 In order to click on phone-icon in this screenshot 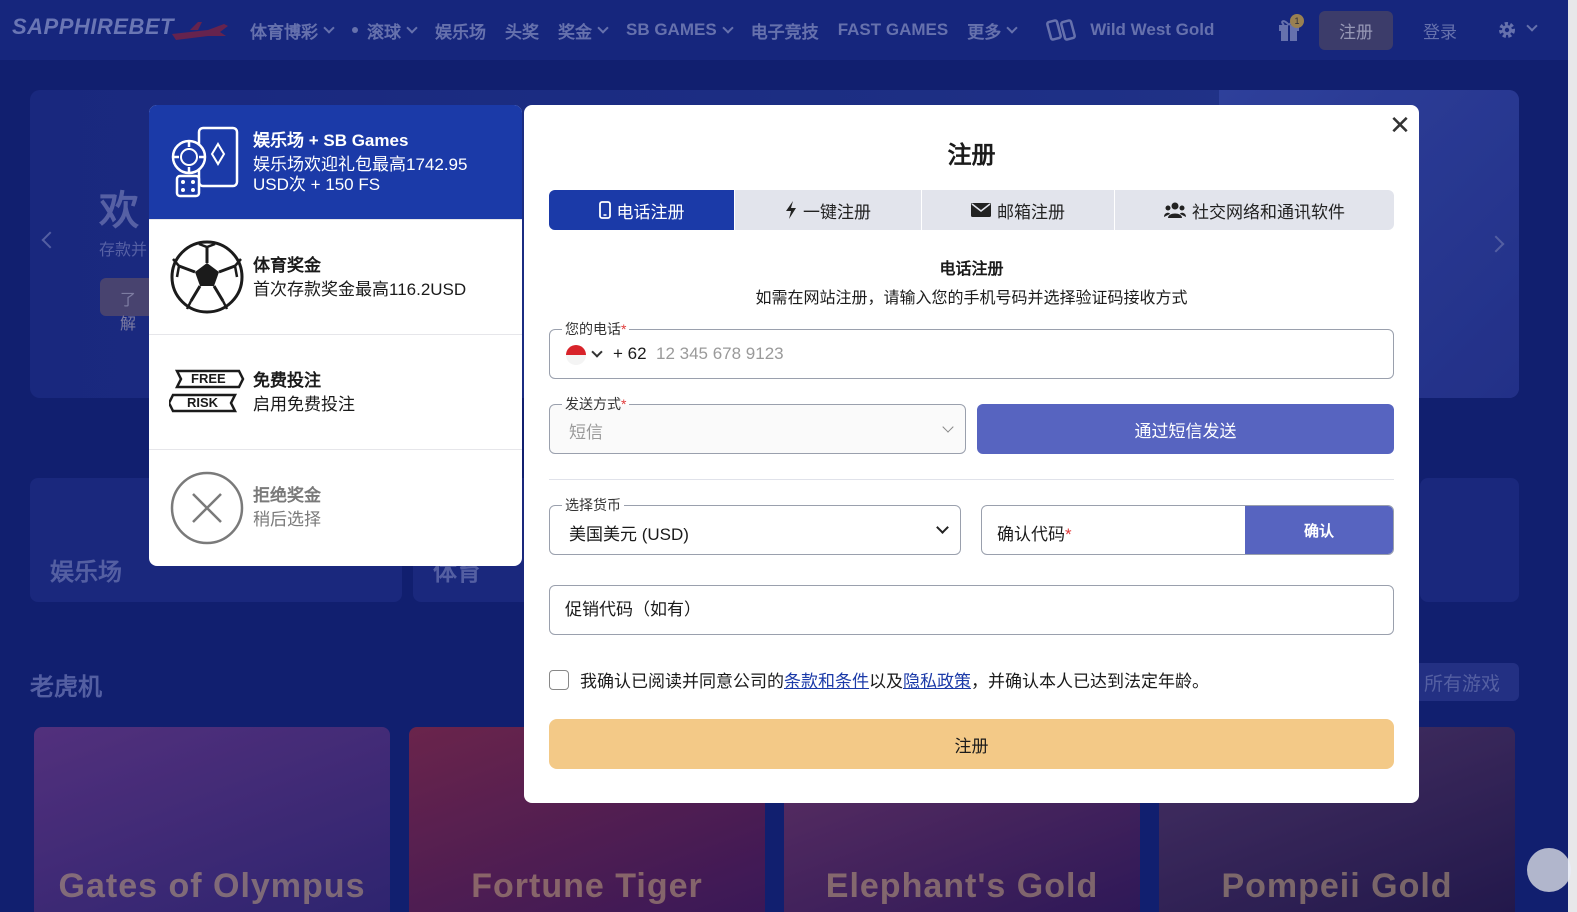, I will do `click(604, 210)`.